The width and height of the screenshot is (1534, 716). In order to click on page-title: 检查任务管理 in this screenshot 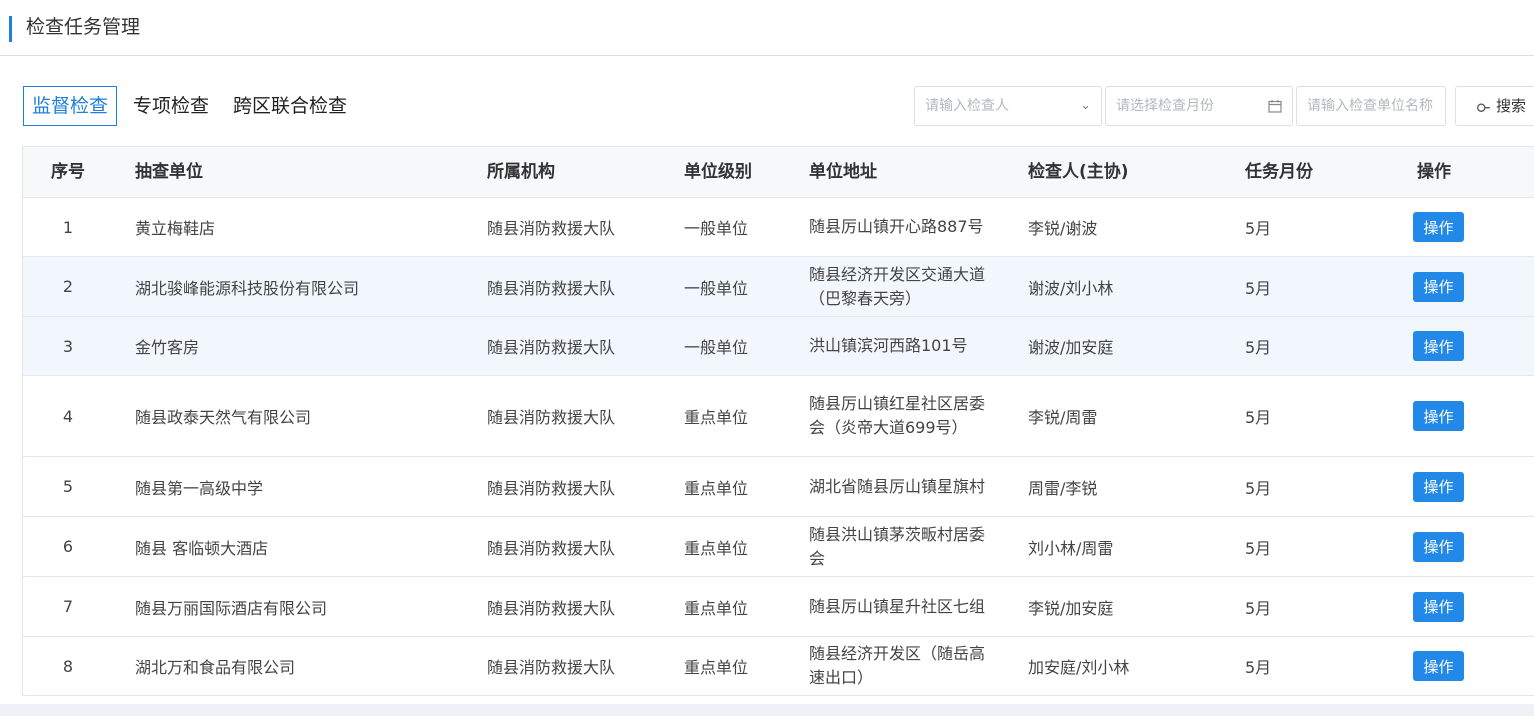, I will do `click(83, 27)`.